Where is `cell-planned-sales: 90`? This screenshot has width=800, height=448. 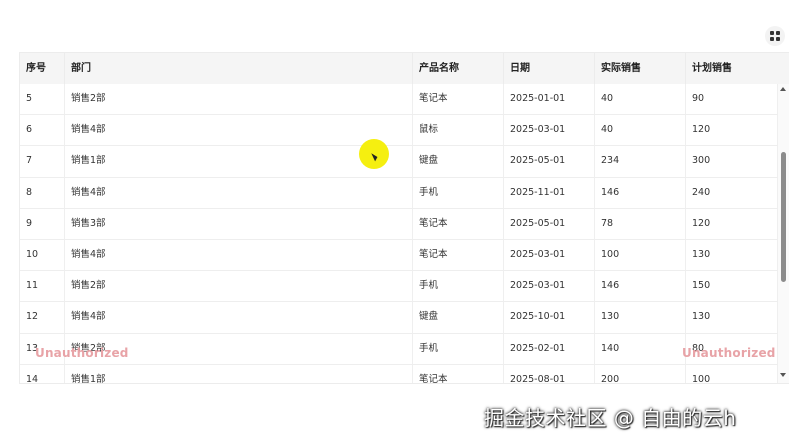 cell-planned-sales: 90 is located at coordinates (732, 99).